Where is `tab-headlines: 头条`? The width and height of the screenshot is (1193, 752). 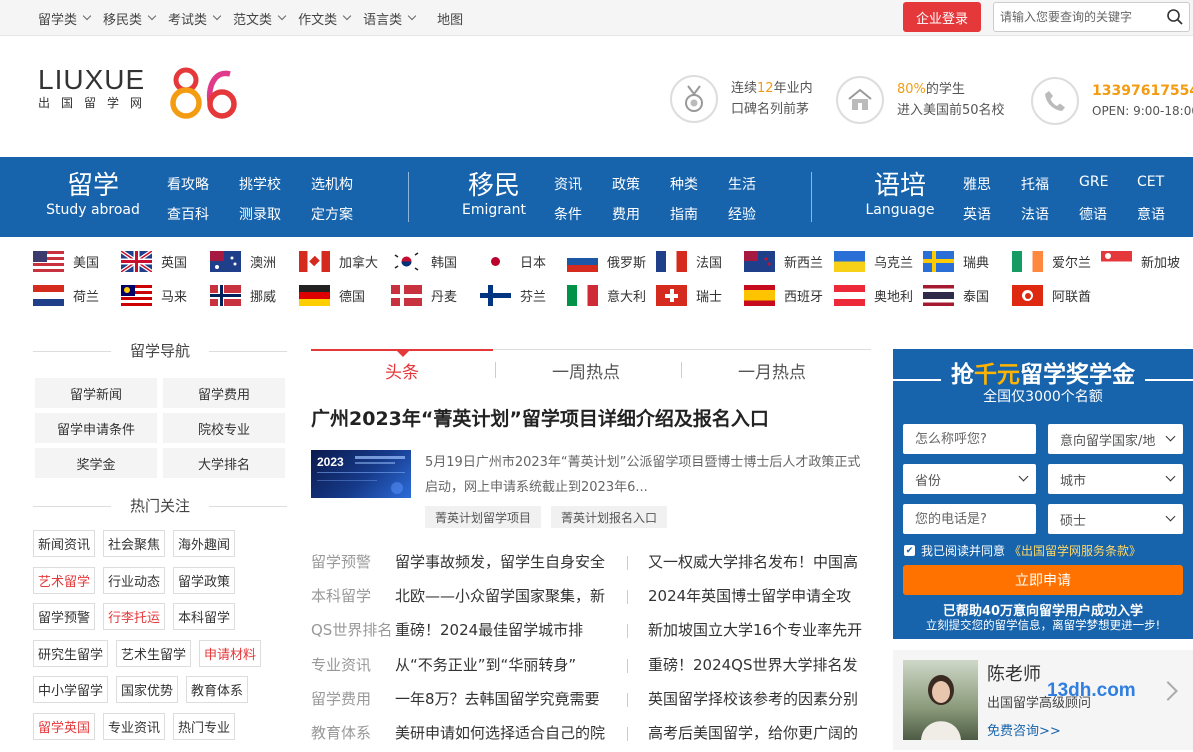 tab-headlines: 头条 is located at coordinates (402, 370).